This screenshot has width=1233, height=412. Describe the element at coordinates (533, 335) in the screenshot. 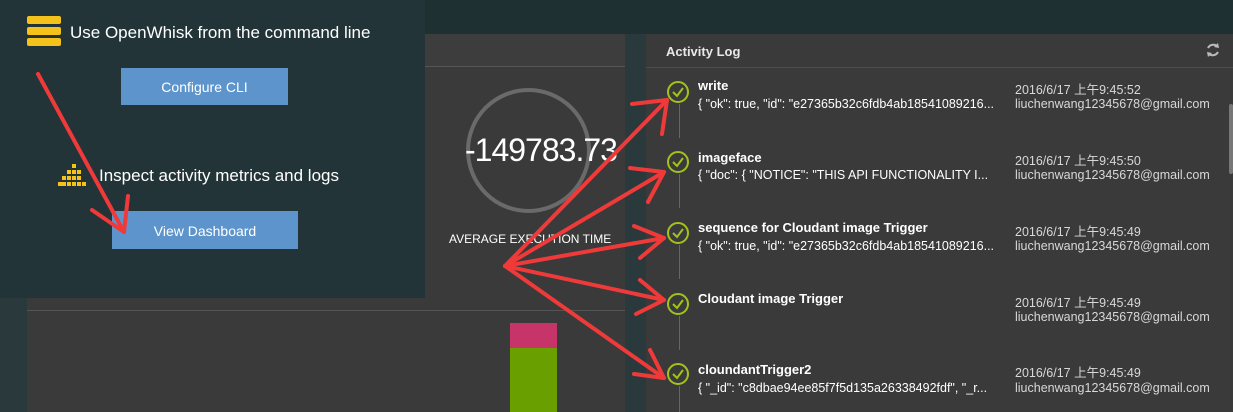

I see `chart-bar-failed` at that location.